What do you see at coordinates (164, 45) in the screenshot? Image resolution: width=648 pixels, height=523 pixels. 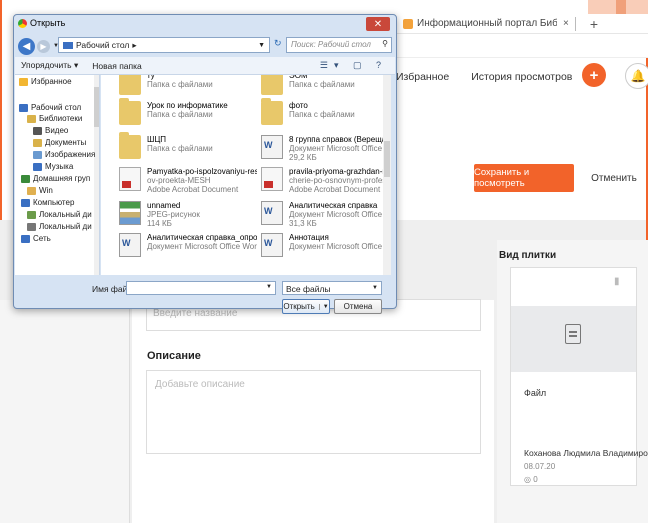 I see `path-breadcrumb: Рабочий стол ▸ ▼` at bounding box center [164, 45].